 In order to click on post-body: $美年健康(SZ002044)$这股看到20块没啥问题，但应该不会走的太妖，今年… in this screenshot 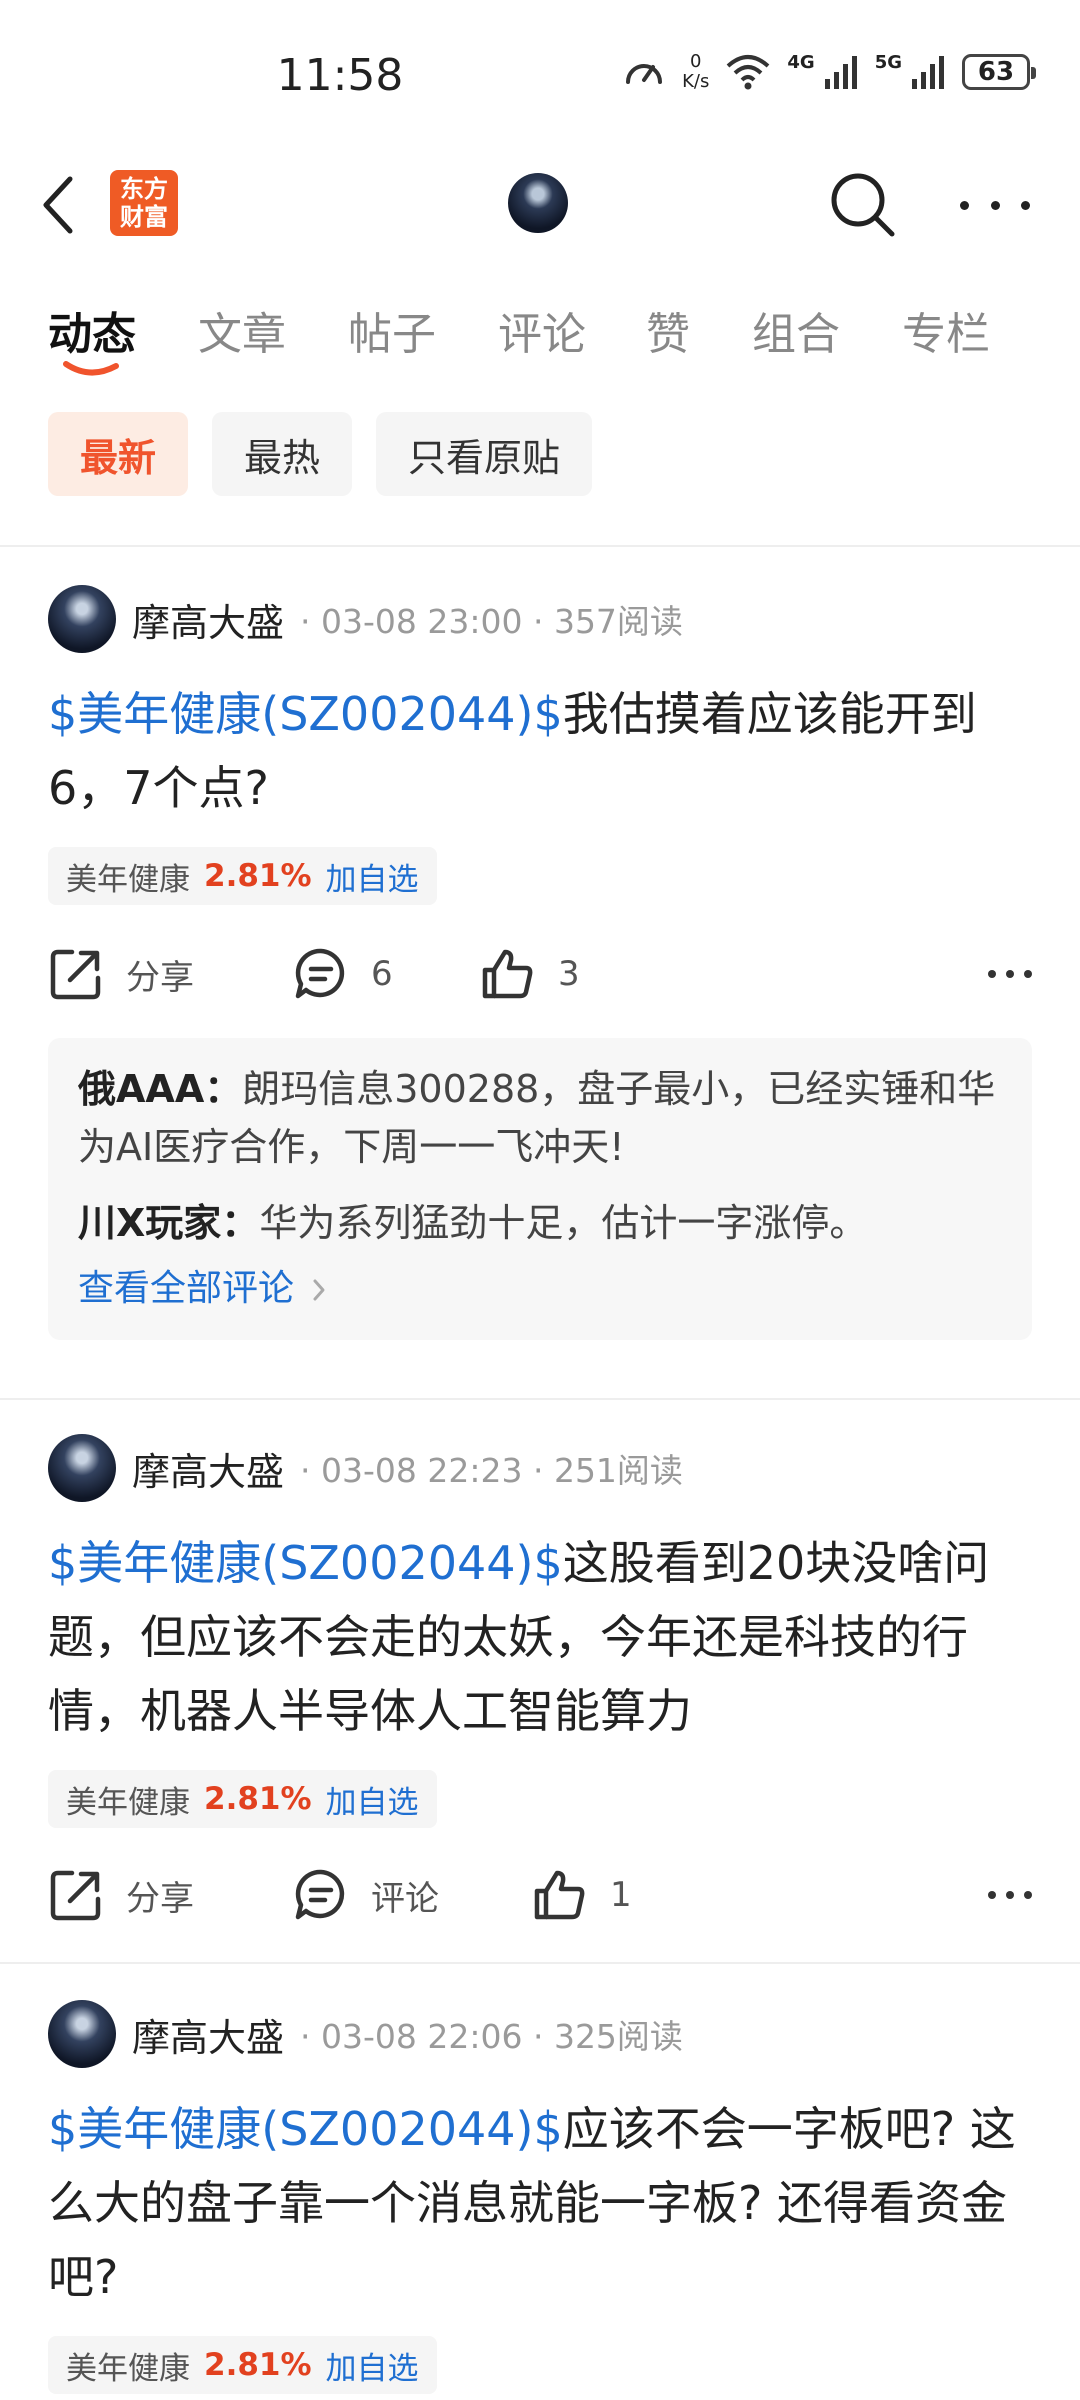, I will do `click(540, 1637)`.